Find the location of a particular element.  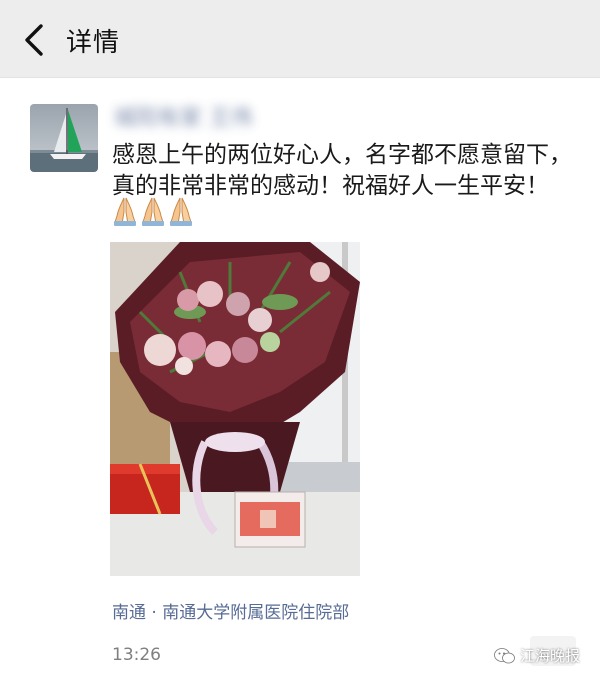

post-text-line-1: 感恩上午的两位好心人，名字都不愿意留下， is located at coordinates (342, 155).